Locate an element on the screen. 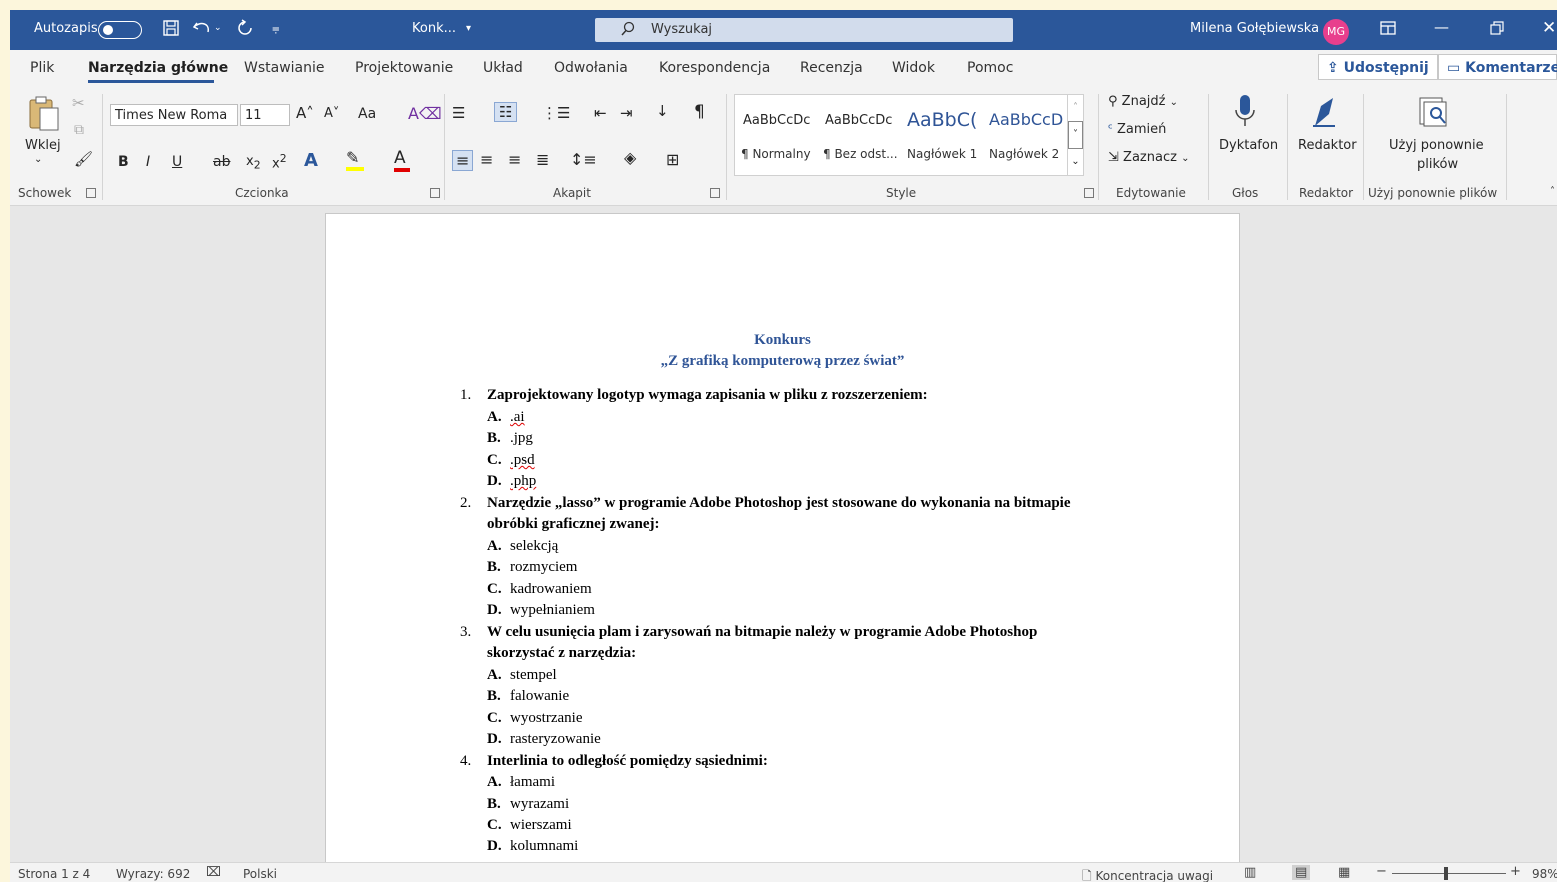 Image resolution: width=1557 pixels, height=882 pixels. tab-mailings: Korespondencja is located at coordinates (714, 68).